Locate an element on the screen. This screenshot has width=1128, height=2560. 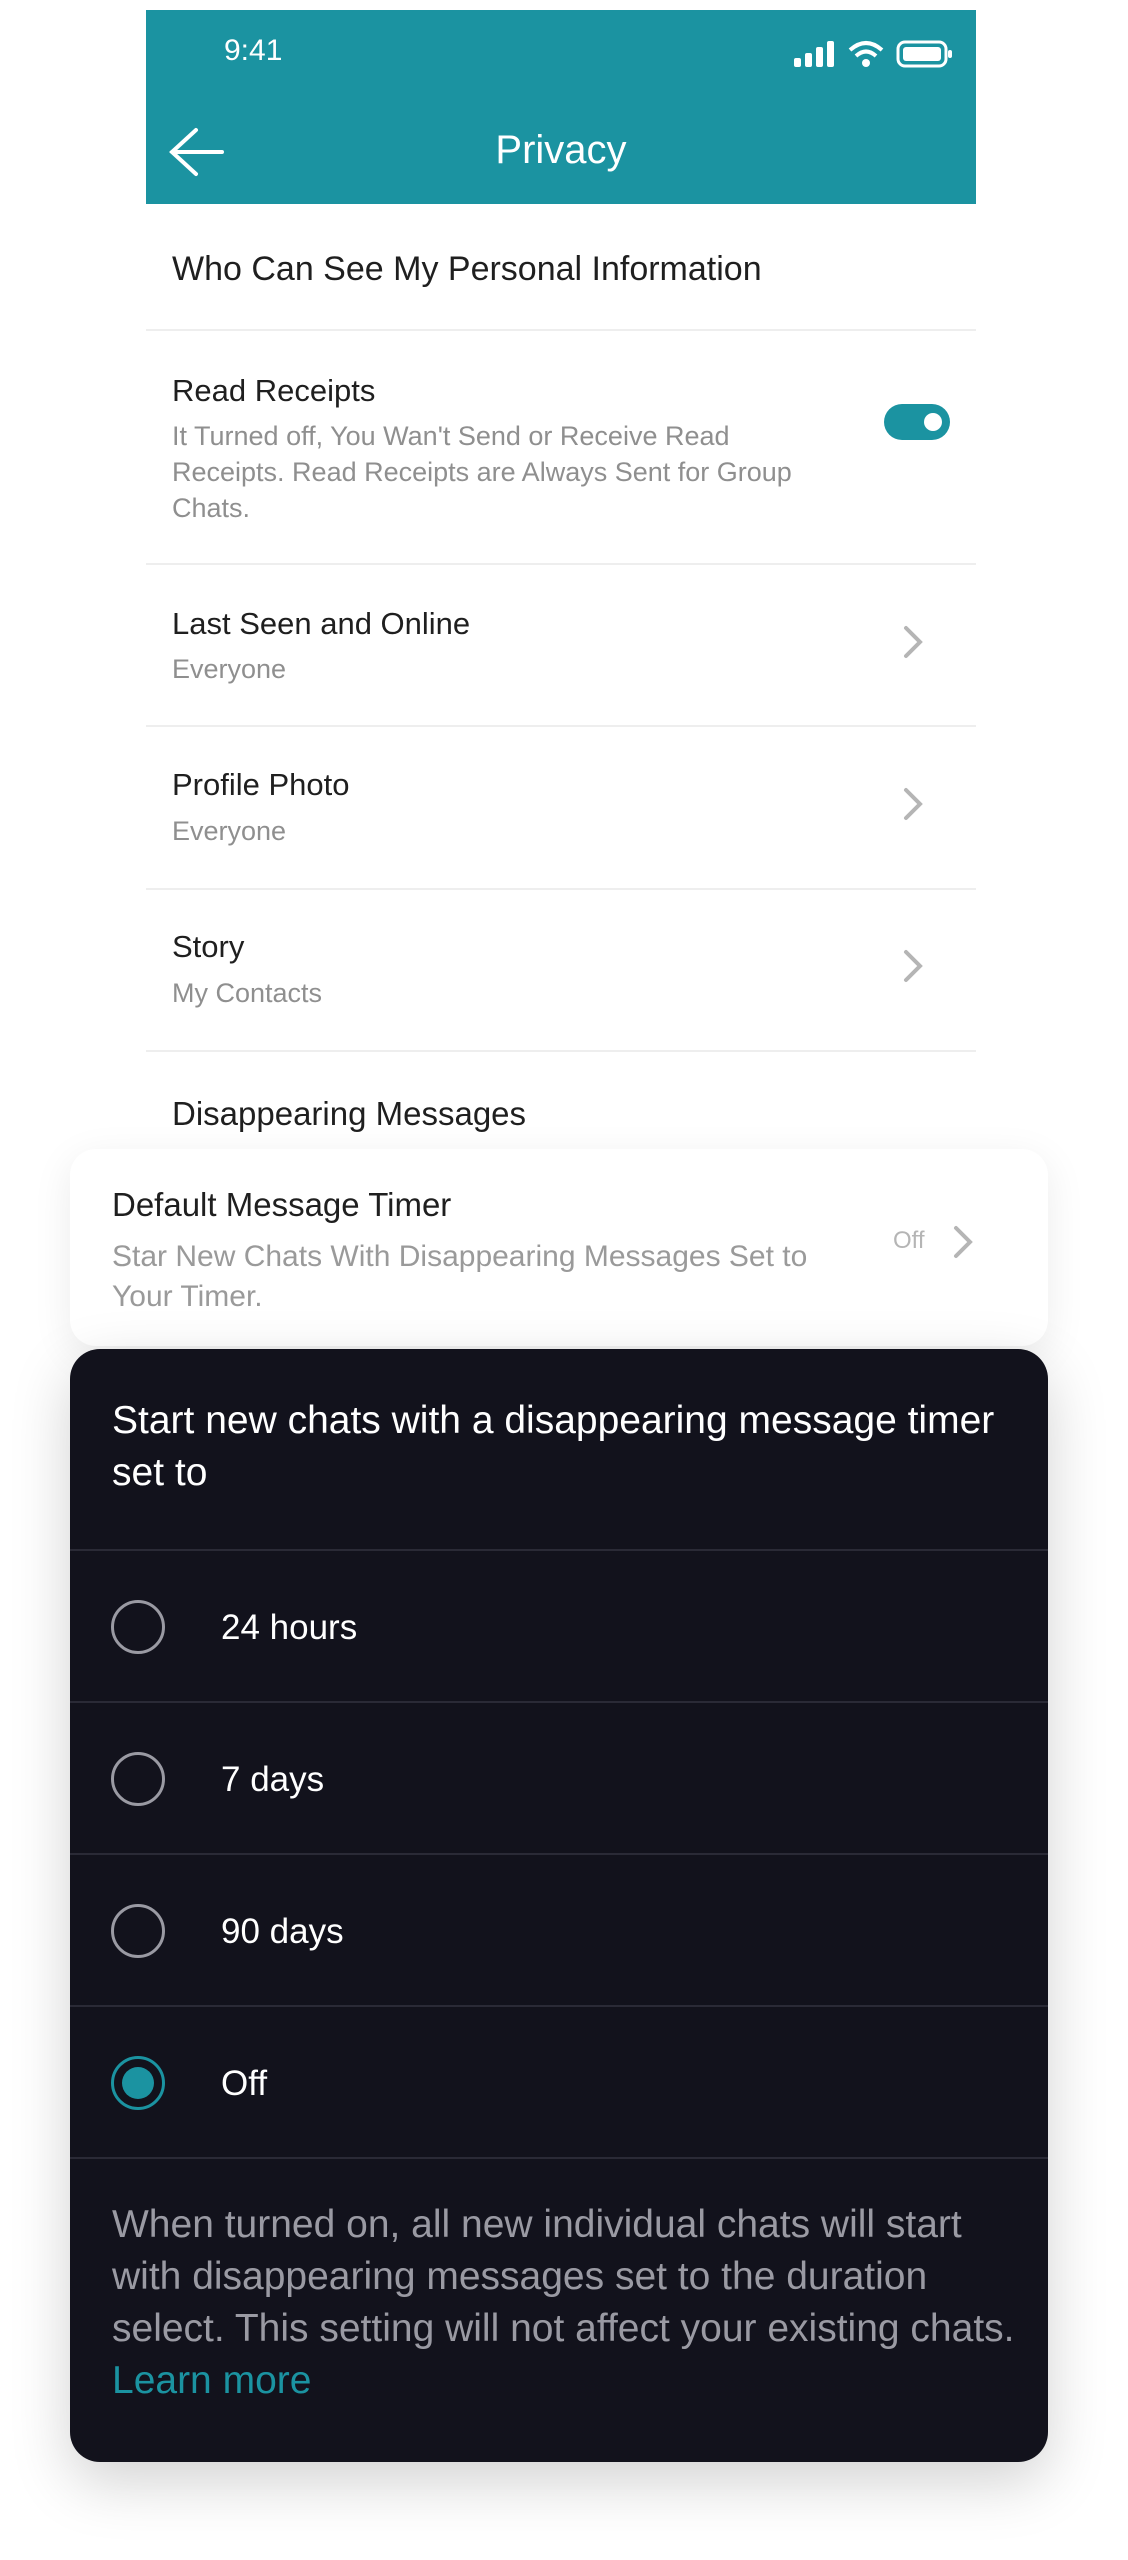
read-receipts-title: Read Receipts is located at coordinates (274, 390).